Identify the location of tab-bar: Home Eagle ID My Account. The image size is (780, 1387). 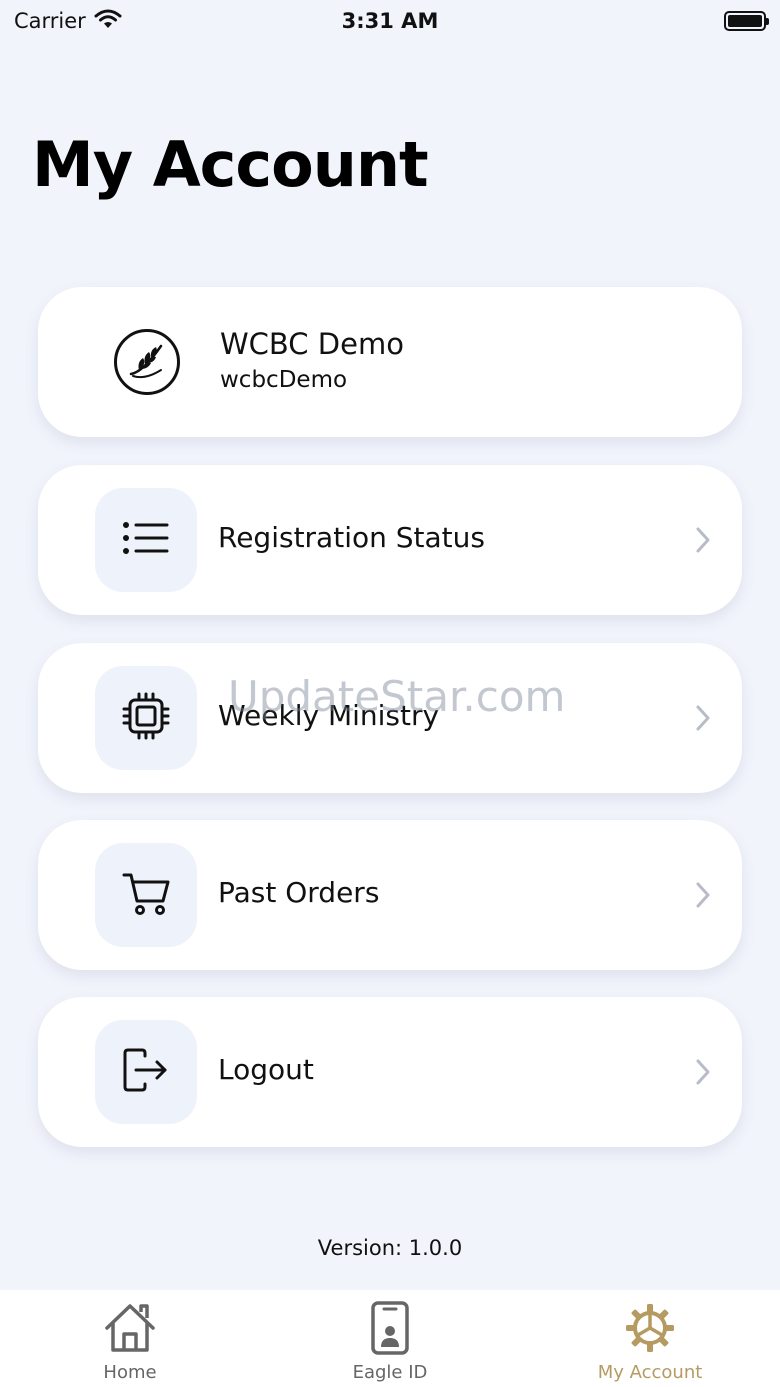
(390, 1338).